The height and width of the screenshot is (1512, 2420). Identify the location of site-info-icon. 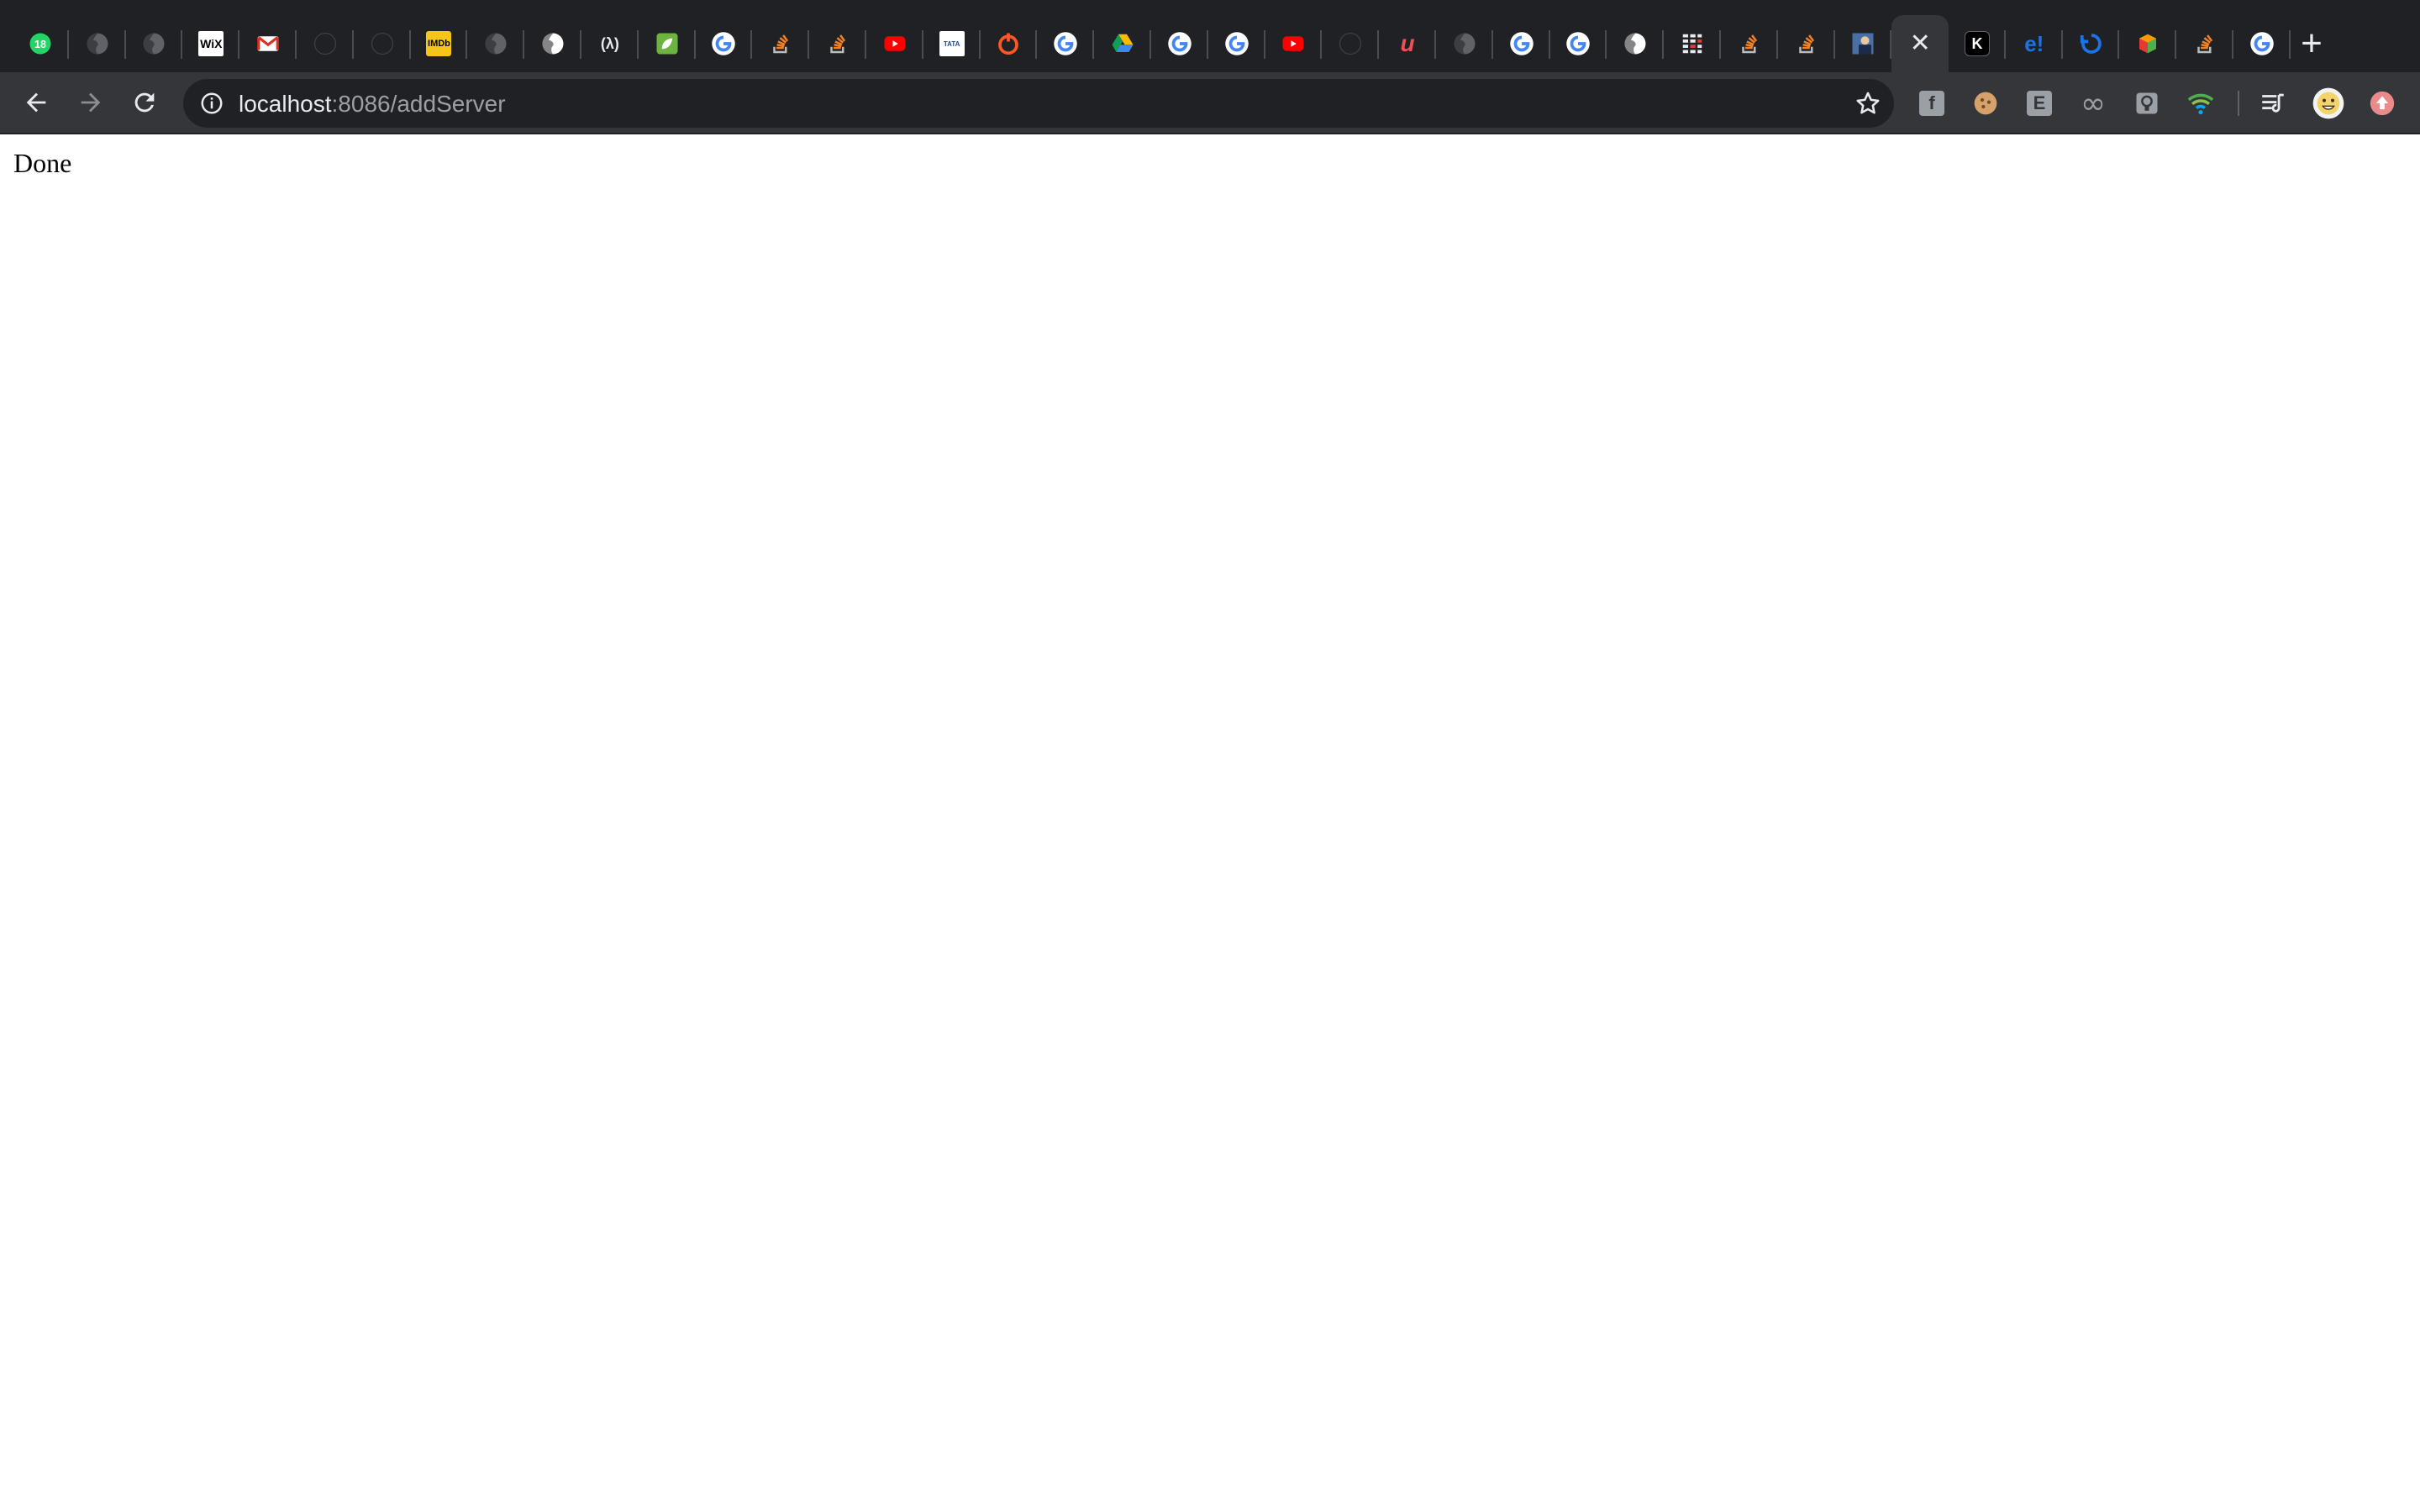
(211, 103).